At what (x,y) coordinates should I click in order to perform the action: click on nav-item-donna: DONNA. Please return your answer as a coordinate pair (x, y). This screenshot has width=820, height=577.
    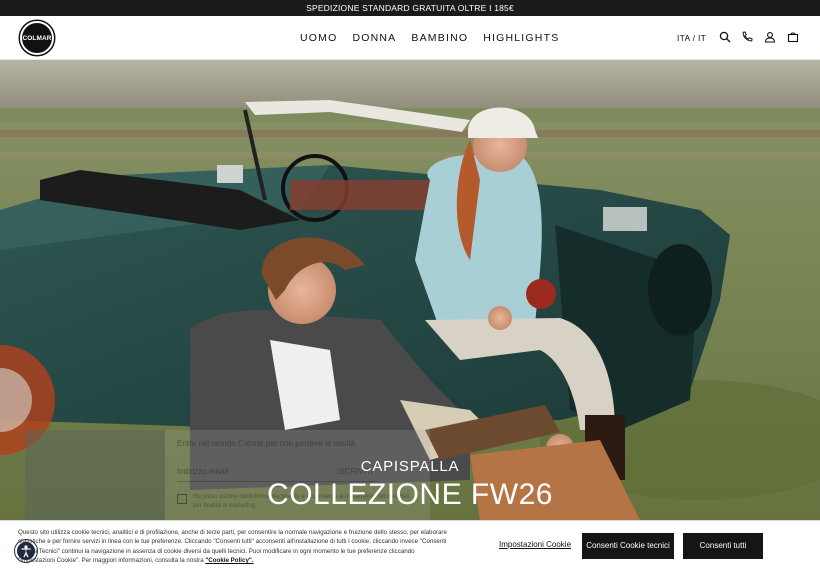
    Looking at the image, I should click on (374, 38).